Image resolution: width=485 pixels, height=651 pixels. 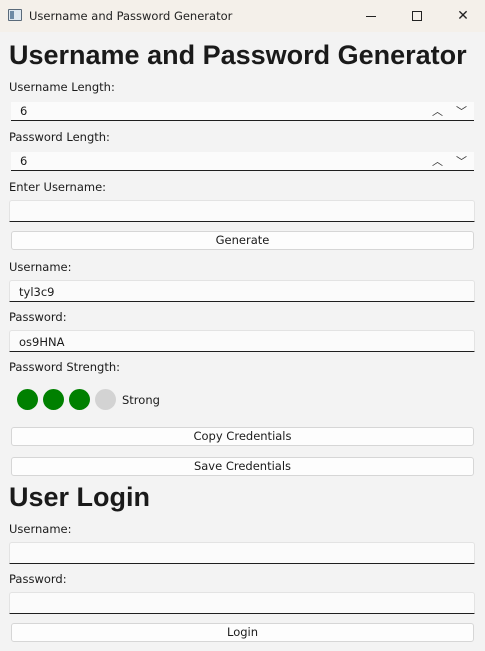 What do you see at coordinates (242, 632) in the screenshot?
I see `login-button: Login` at bounding box center [242, 632].